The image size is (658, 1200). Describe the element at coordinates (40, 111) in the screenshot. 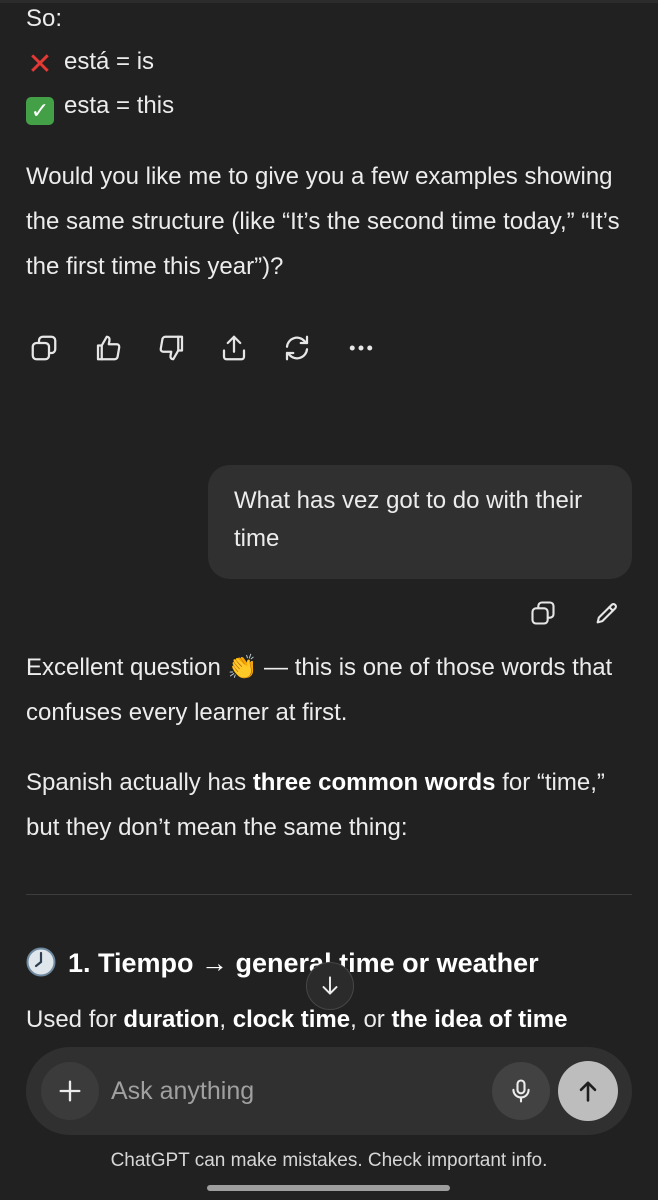

I see `check-mark-icon: ✓` at that location.